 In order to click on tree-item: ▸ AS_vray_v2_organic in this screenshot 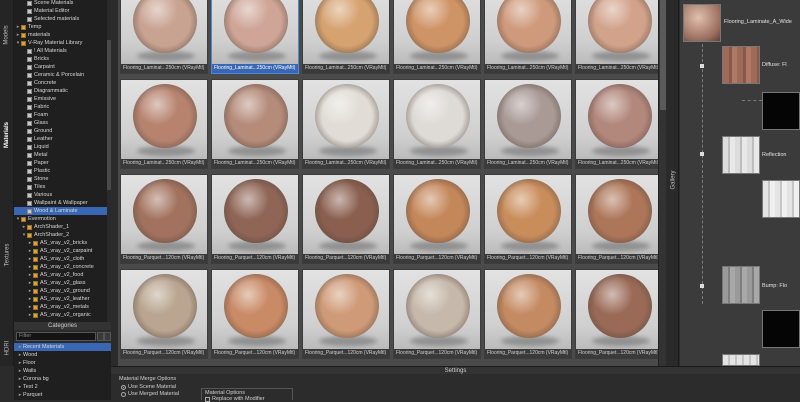, I will do `click(62, 315)`.